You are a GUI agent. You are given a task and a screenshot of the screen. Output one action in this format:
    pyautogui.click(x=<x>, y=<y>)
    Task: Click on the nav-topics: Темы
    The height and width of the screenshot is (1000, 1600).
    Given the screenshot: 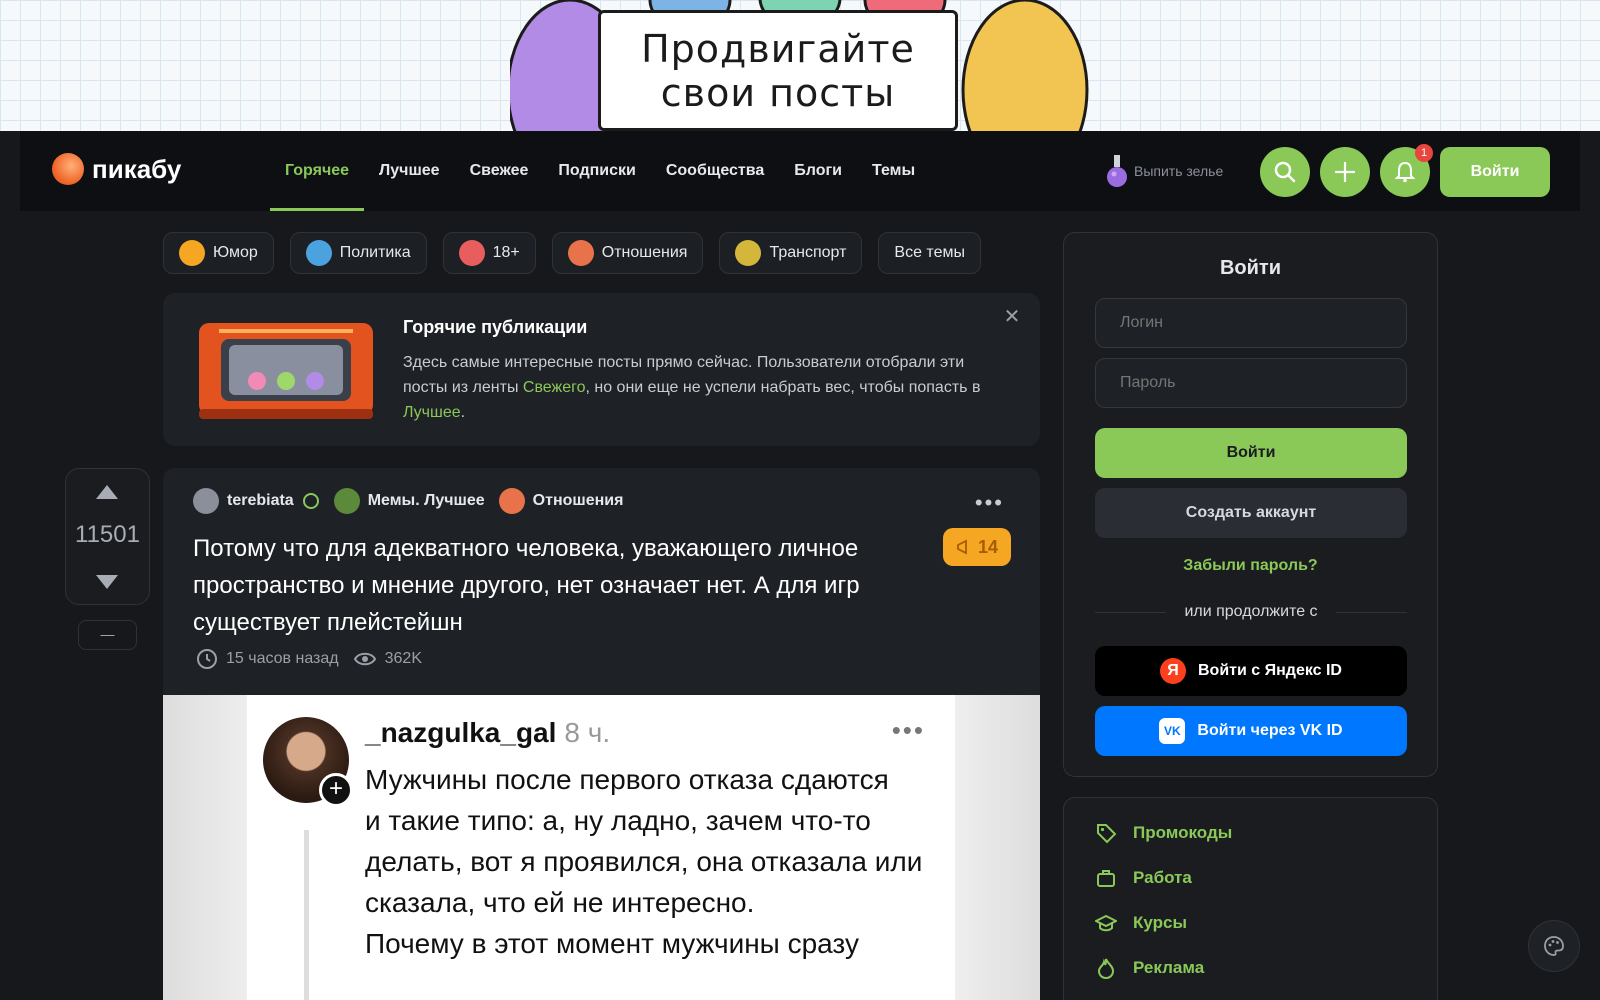 What is the action you would take?
    pyautogui.click(x=893, y=171)
    